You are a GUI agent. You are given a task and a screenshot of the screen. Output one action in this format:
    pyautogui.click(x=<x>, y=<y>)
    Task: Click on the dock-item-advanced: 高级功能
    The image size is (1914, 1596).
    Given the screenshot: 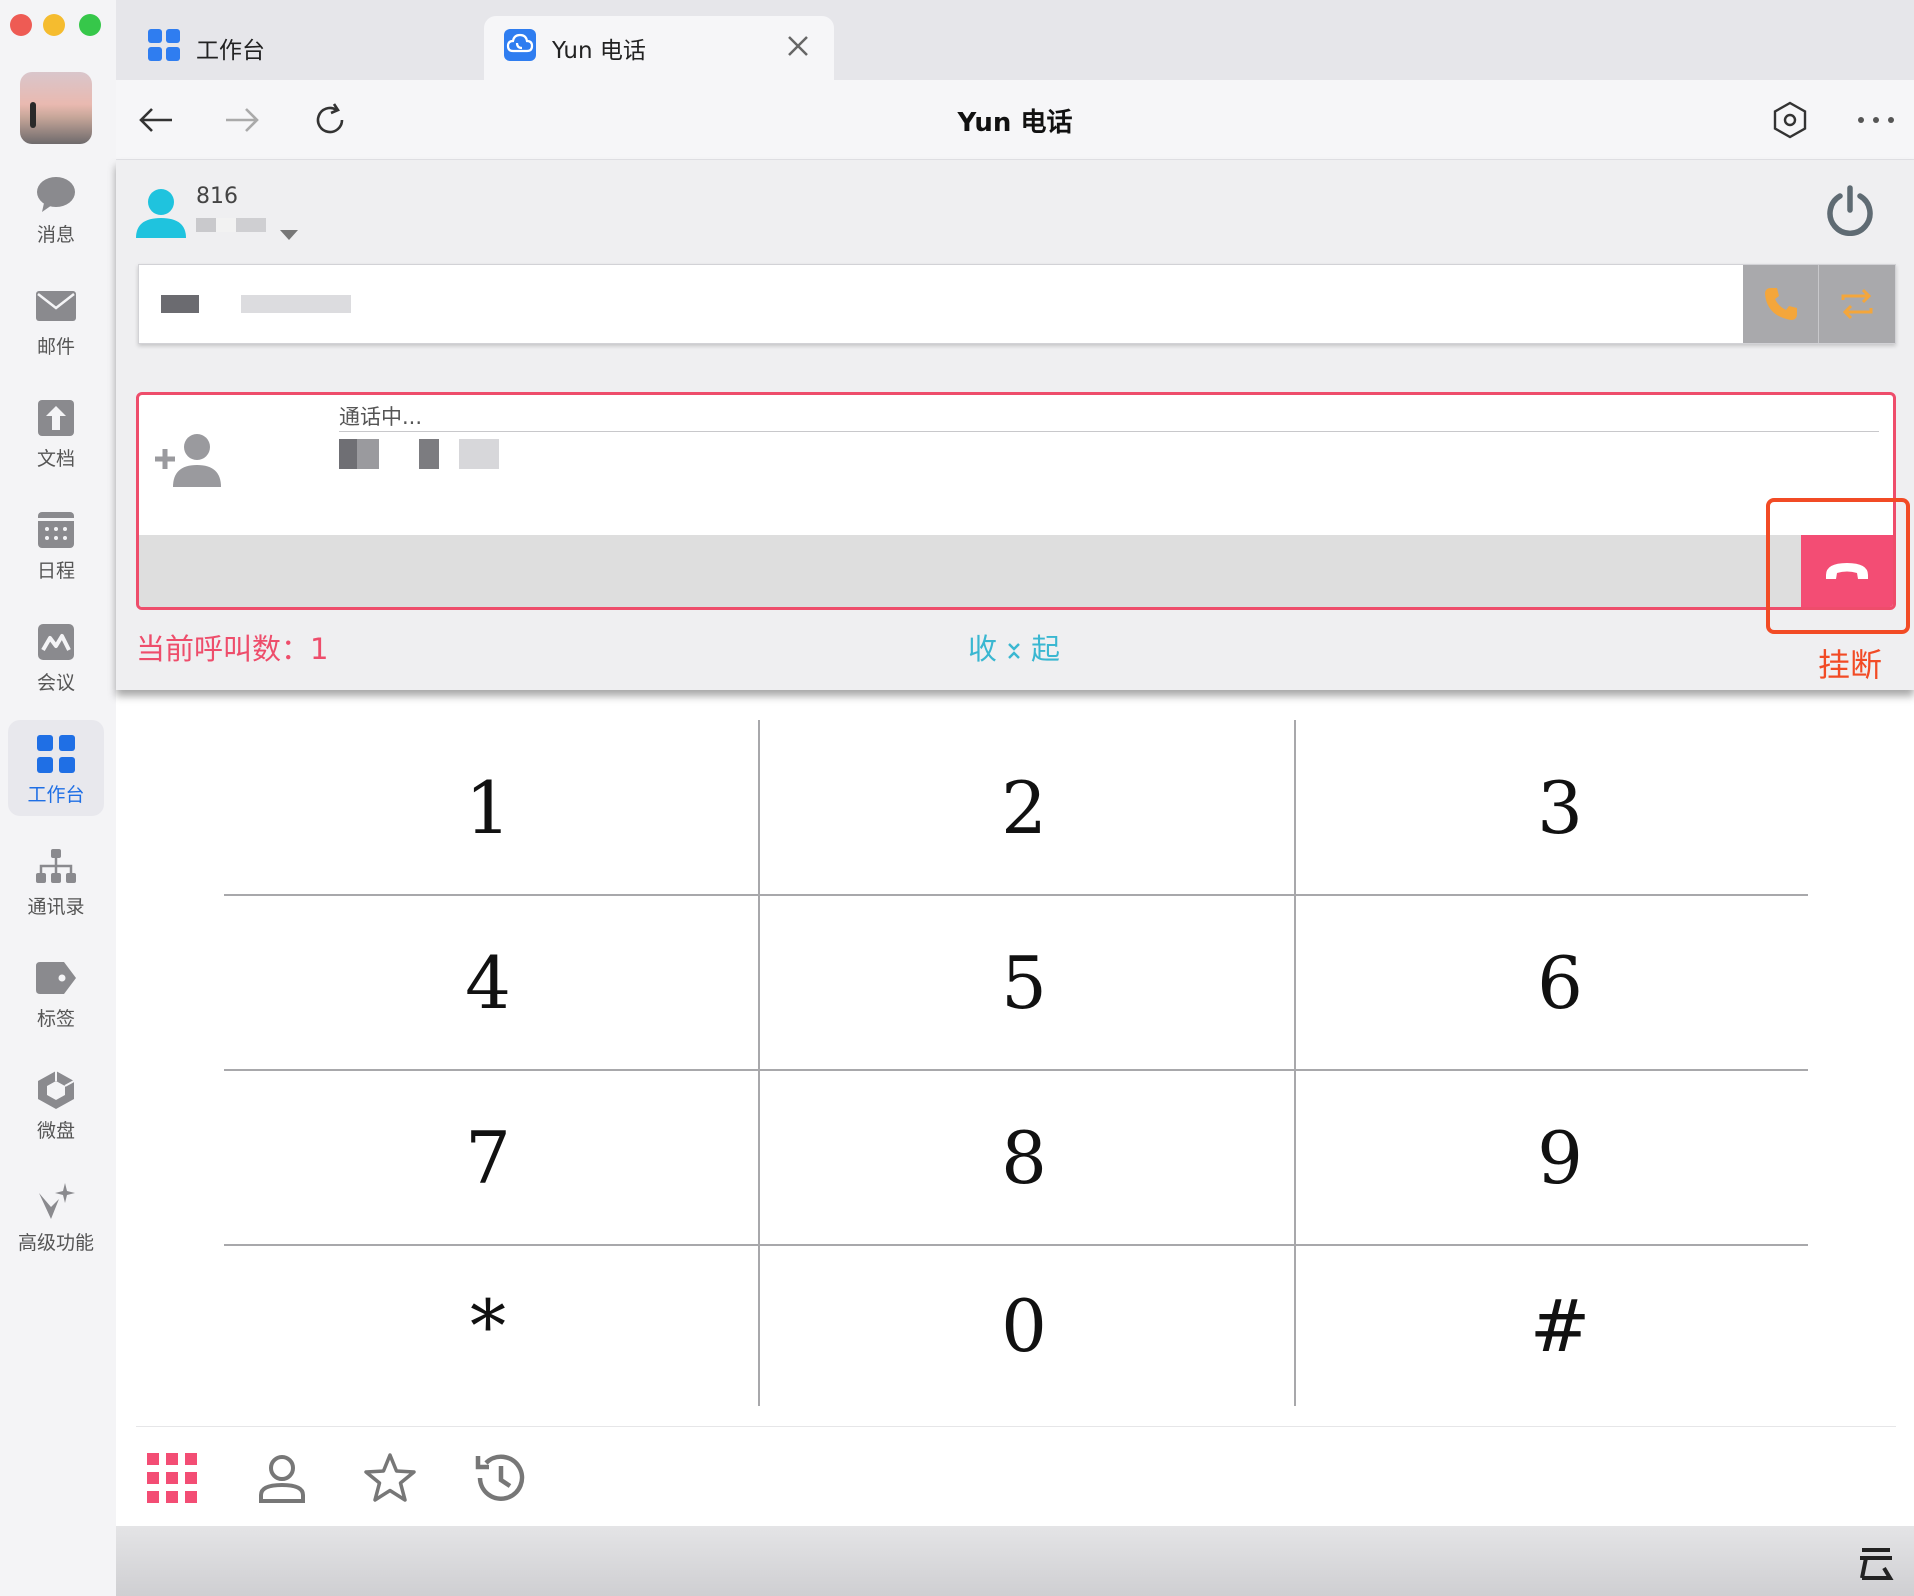 What is the action you would take?
    pyautogui.click(x=56, y=1216)
    